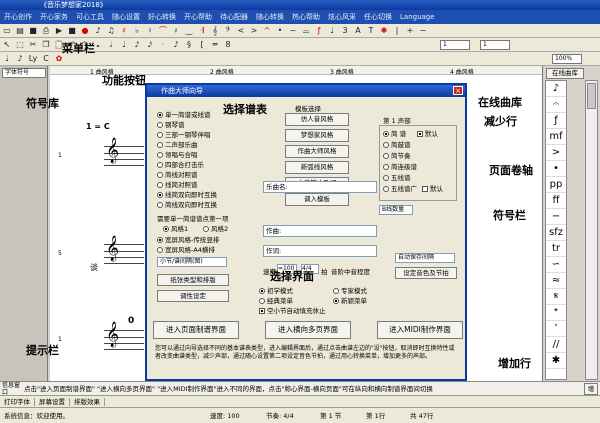  Describe the element at coordinates (556, 249) in the screenshot. I see `symbol-trill-icon: tr` at that location.